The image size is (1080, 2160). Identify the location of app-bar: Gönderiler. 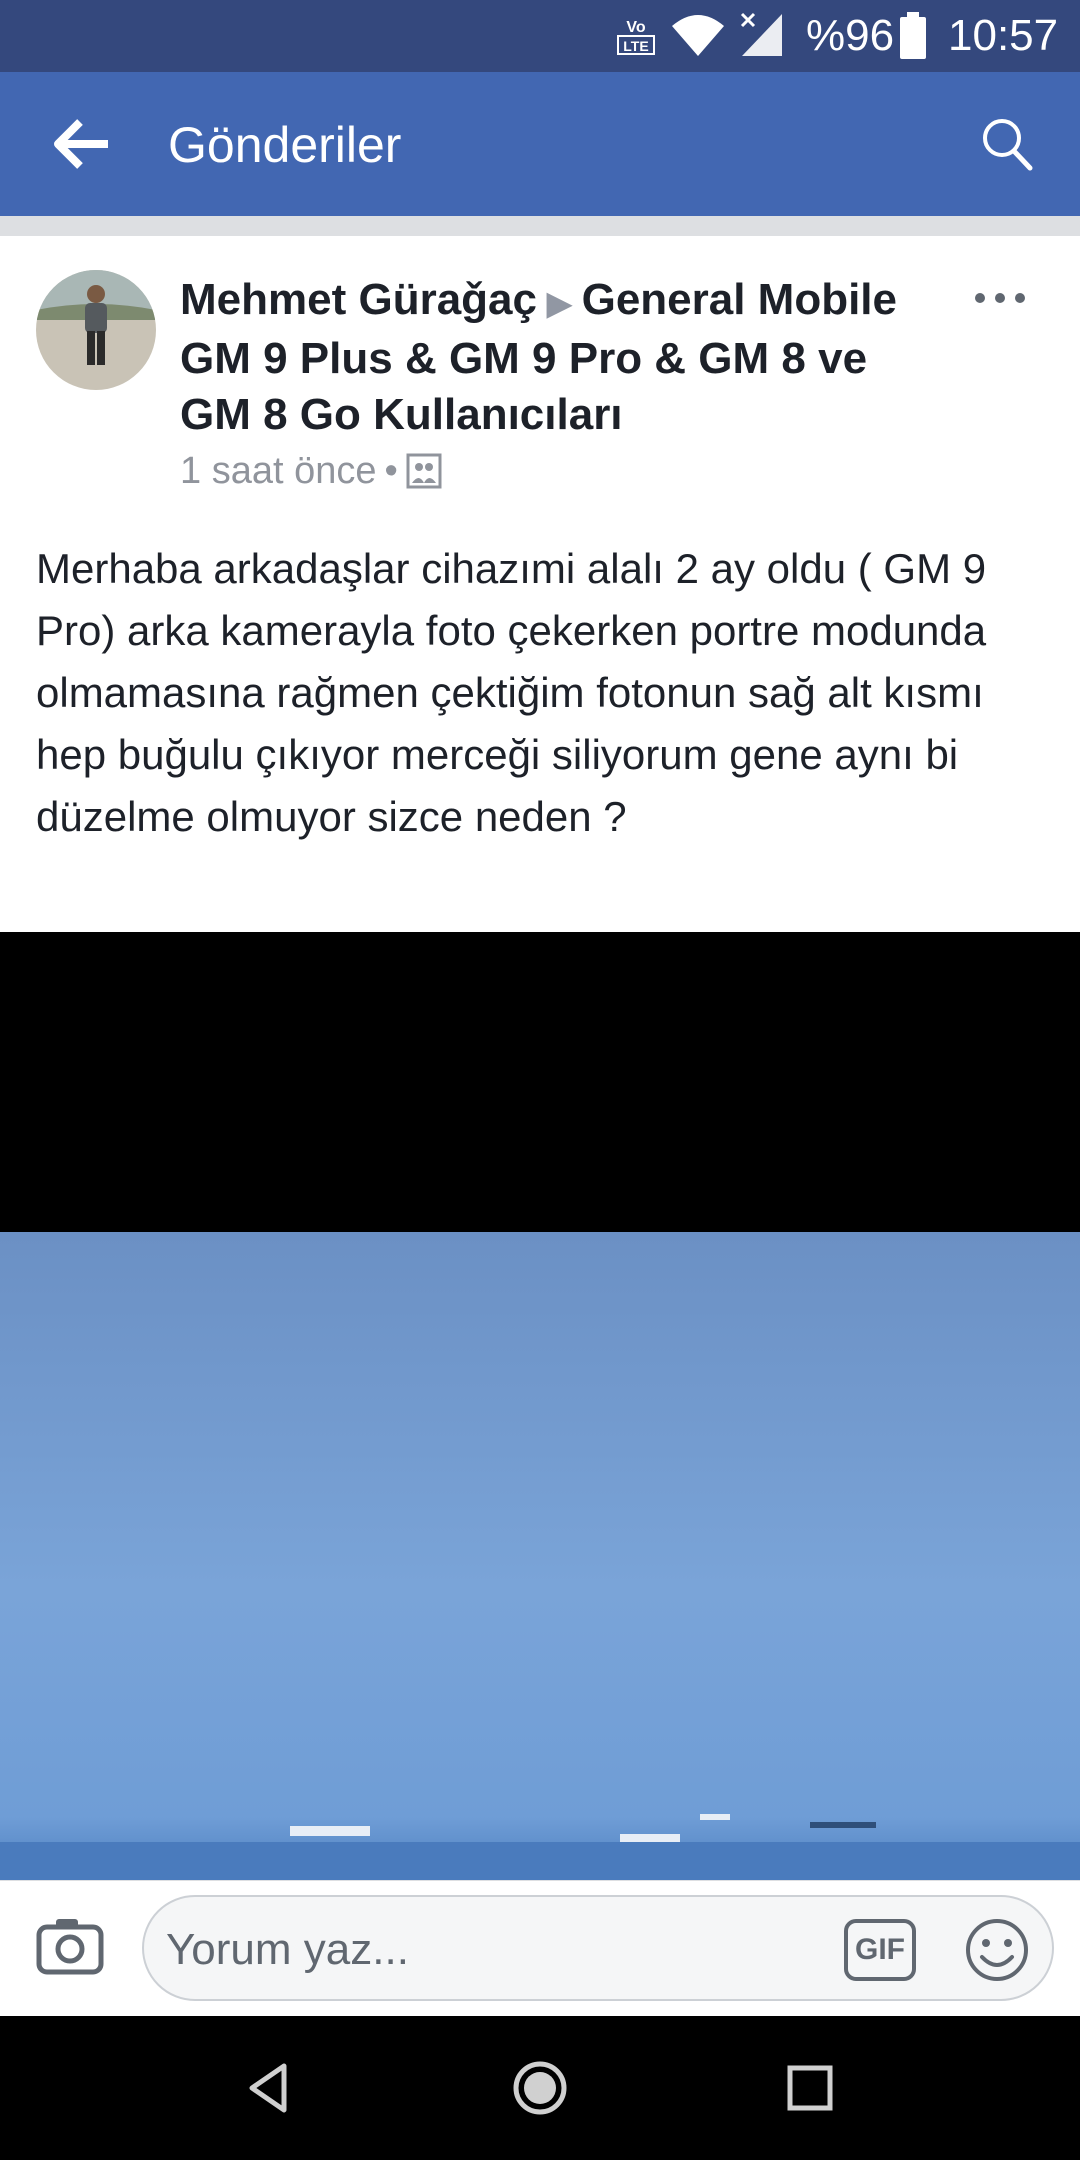
(540, 144).